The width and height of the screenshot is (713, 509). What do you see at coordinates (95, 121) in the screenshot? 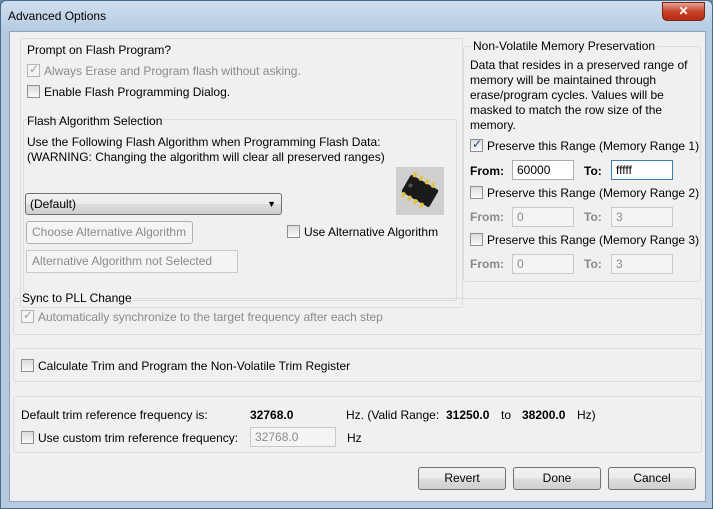
I see `algorithm-heading: Flash Algorithm Selection` at bounding box center [95, 121].